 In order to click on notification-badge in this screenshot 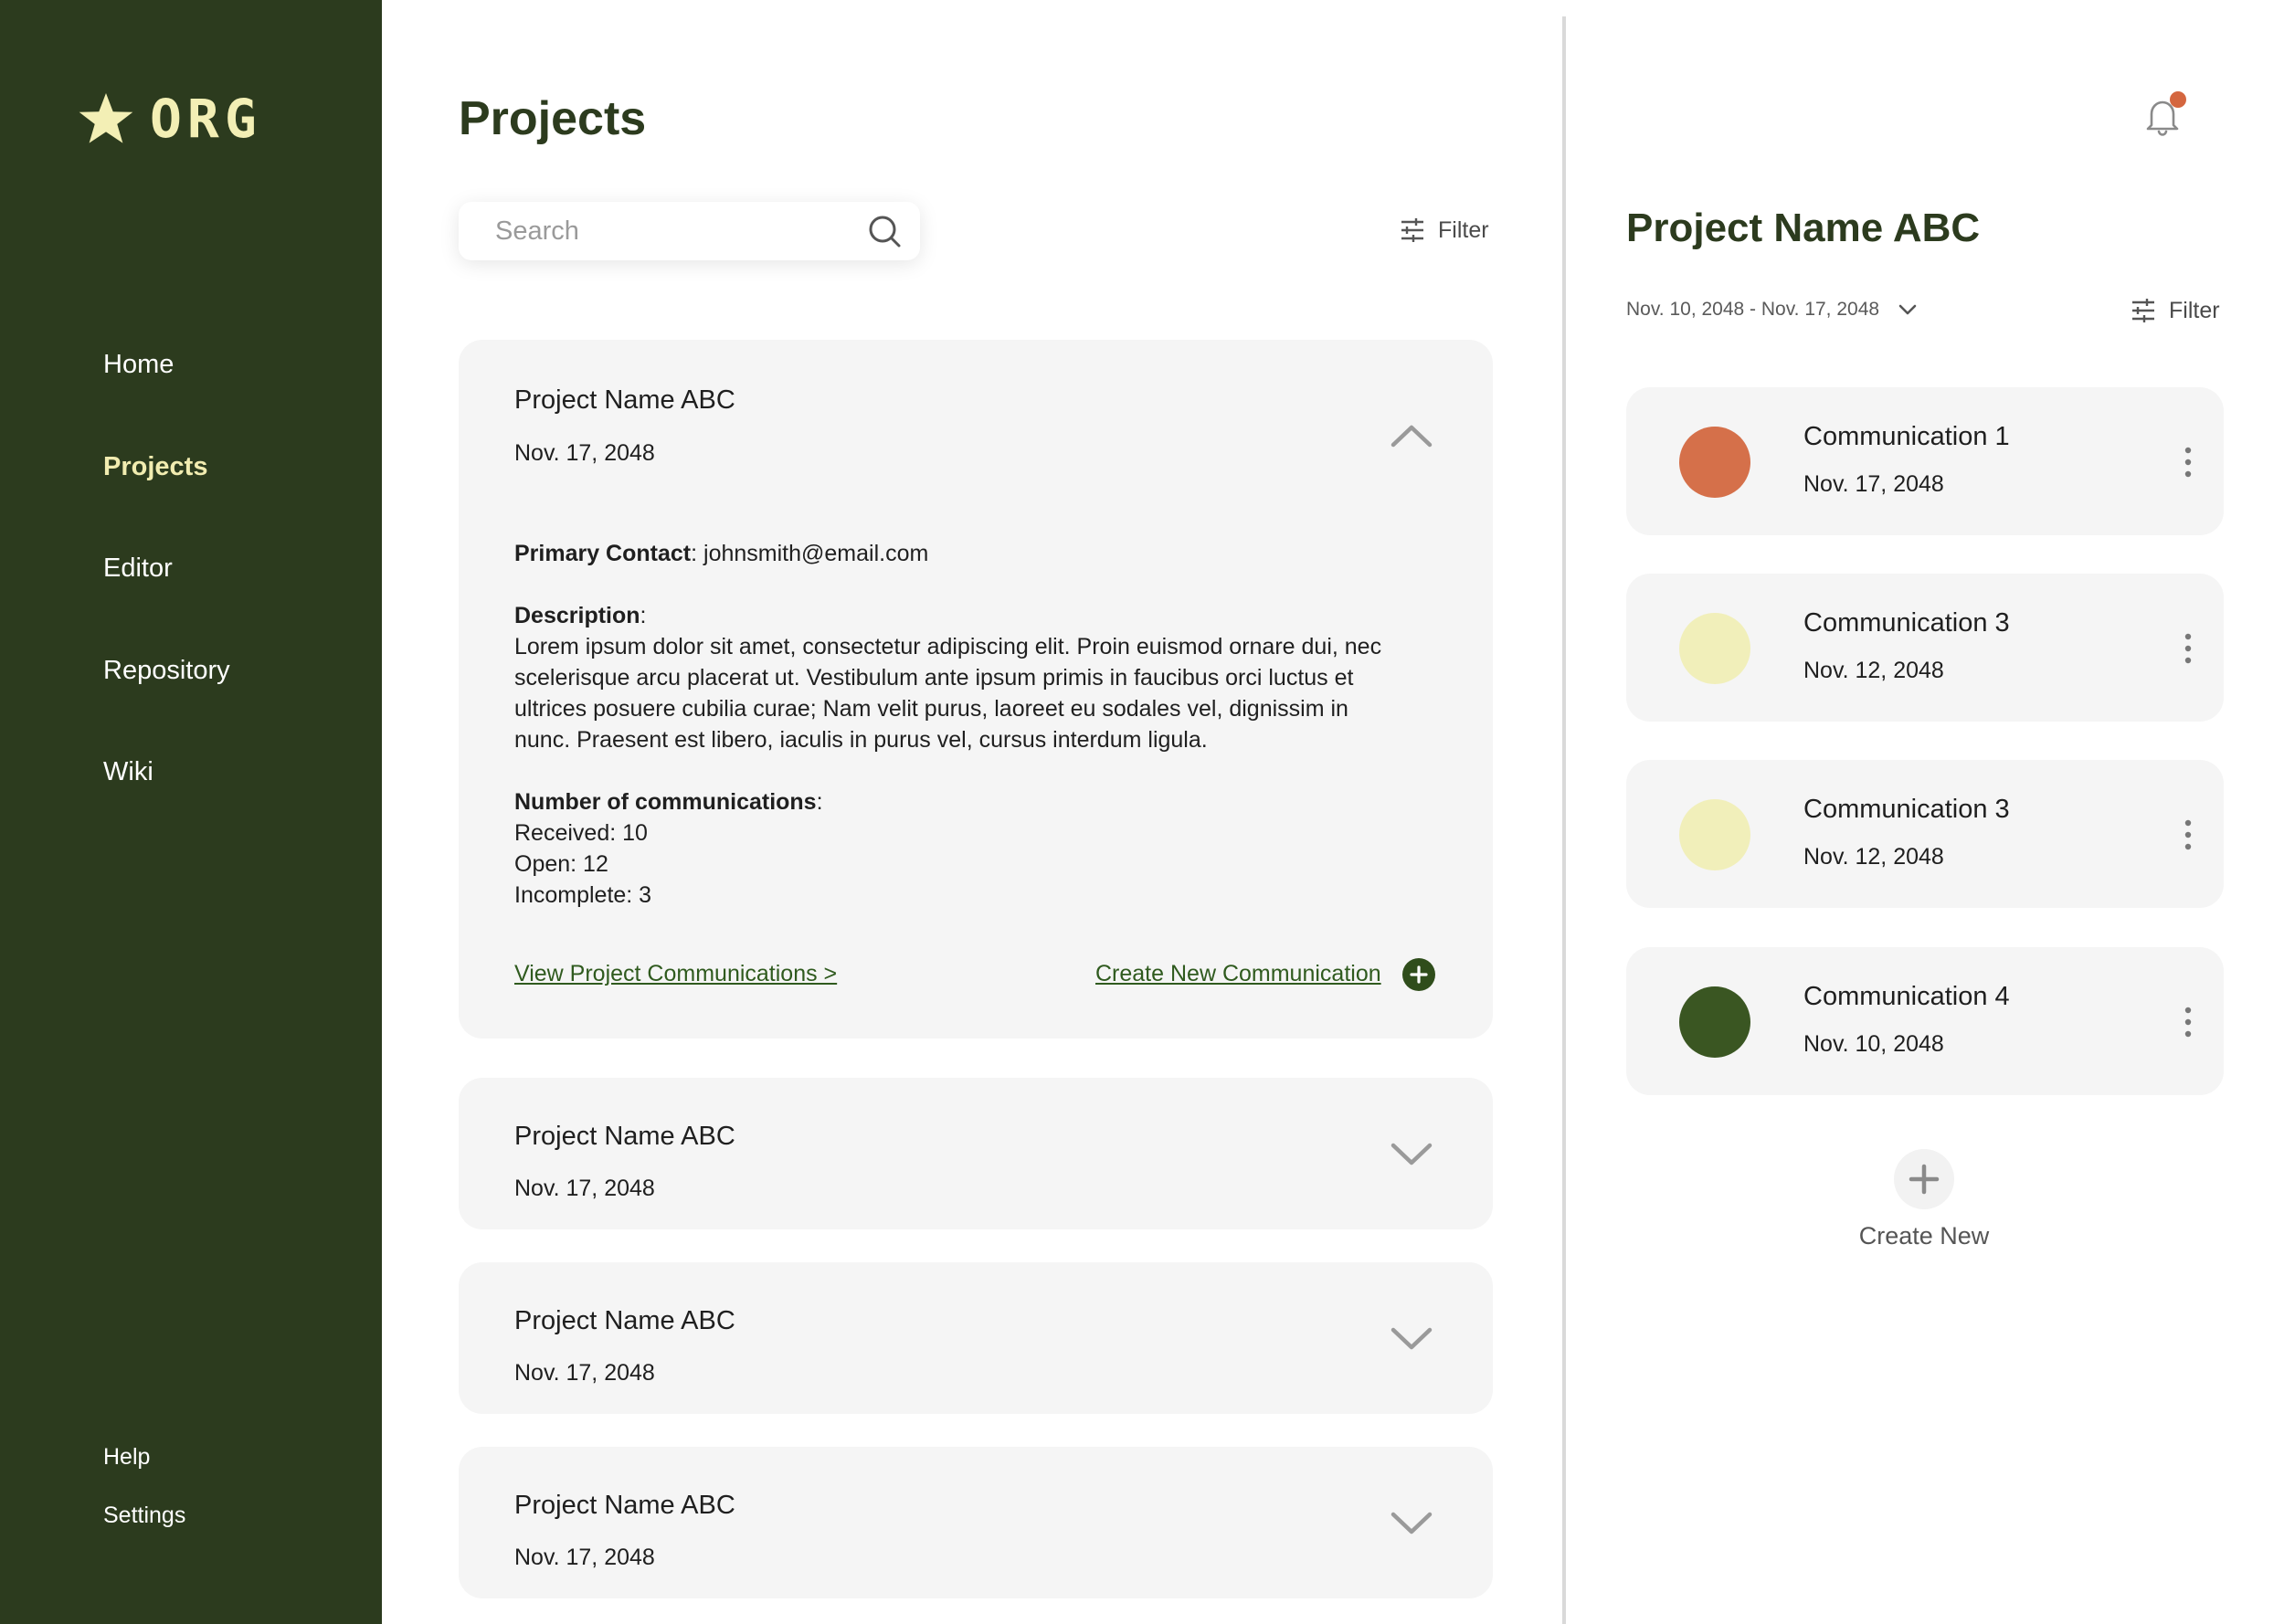, I will do `click(2178, 99)`.